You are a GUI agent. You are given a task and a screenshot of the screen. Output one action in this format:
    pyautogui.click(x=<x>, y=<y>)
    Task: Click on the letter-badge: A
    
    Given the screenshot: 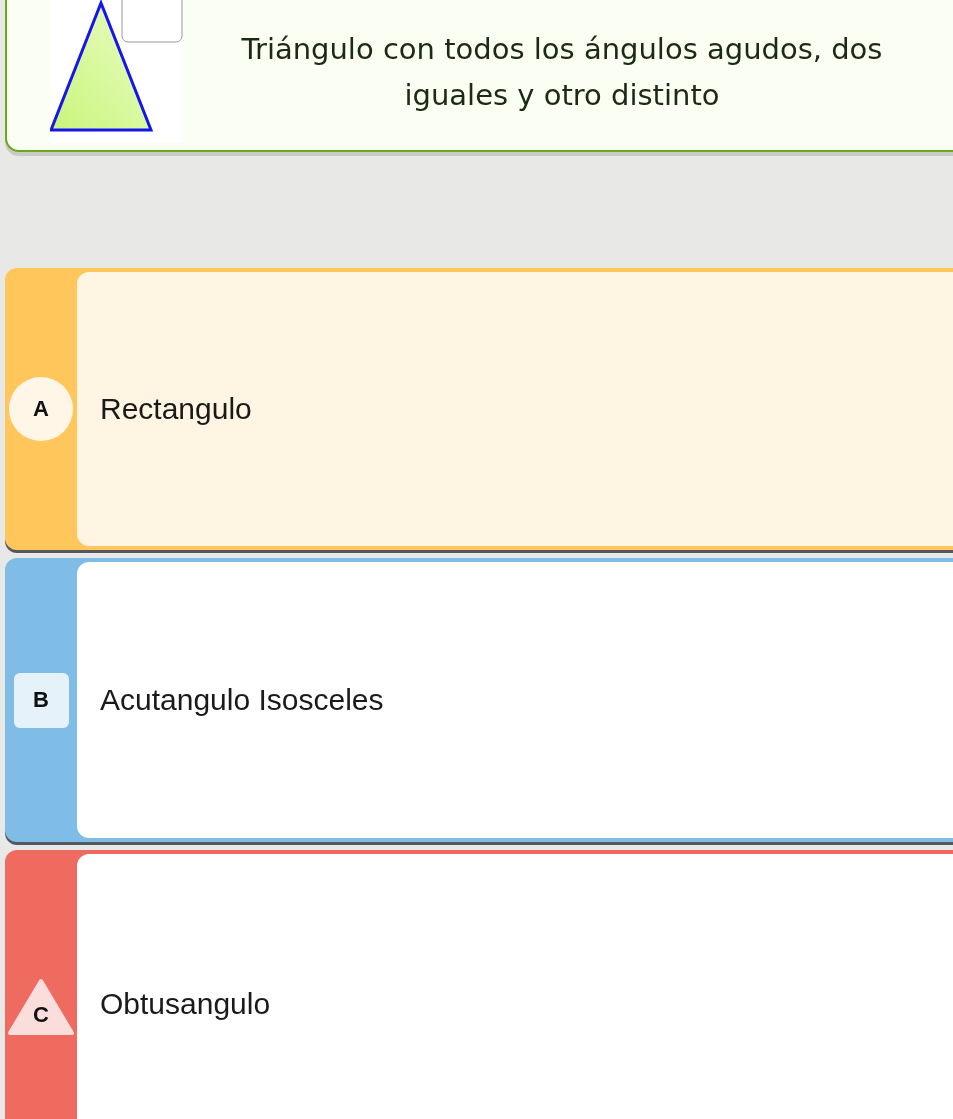 What is the action you would take?
    pyautogui.click(x=41, y=409)
    